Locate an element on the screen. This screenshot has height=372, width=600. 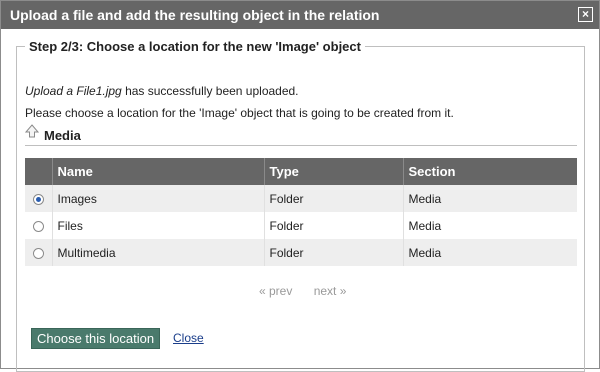
breadcrumb-label: Media is located at coordinates (62, 135).